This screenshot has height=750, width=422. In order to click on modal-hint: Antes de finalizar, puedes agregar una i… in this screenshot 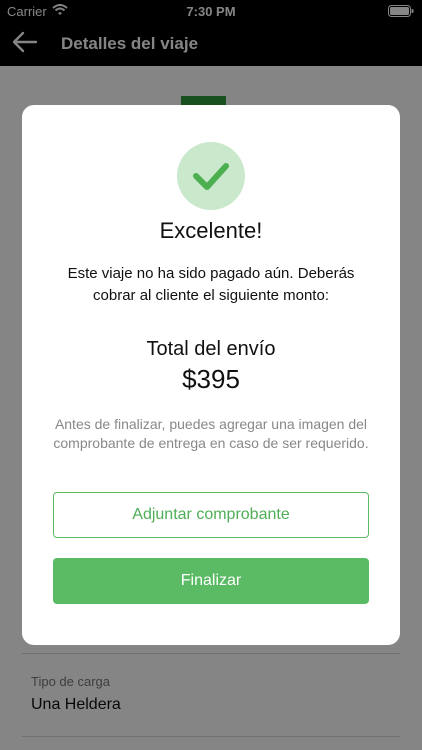, I will do `click(211, 433)`.